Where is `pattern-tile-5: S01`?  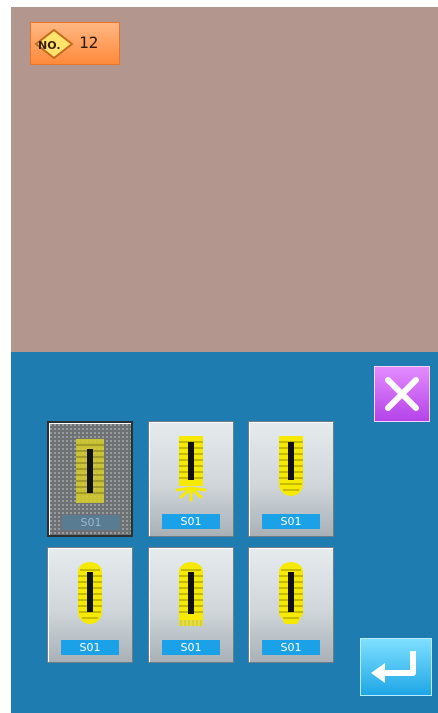 pattern-tile-5: S01 is located at coordinates (191, 605).